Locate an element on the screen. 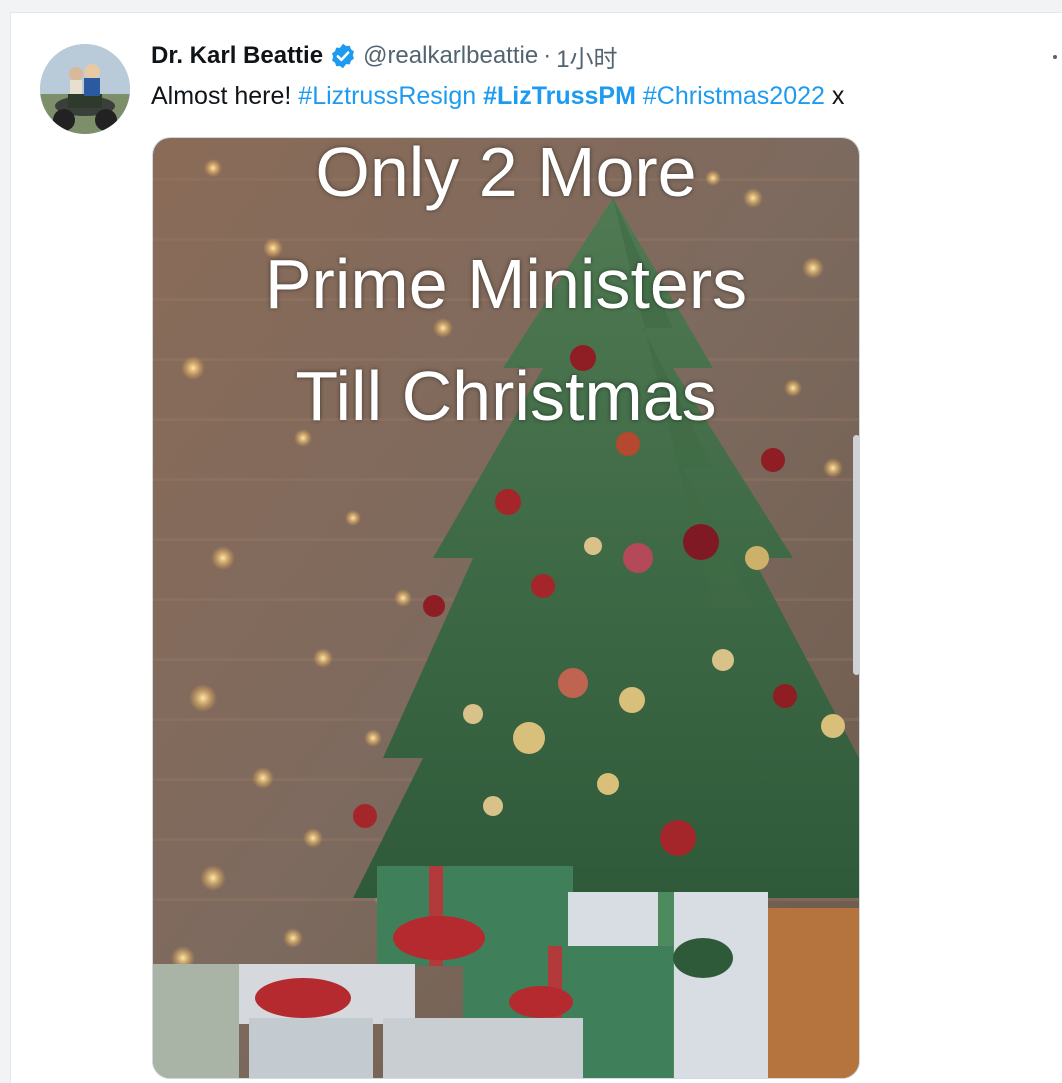  tweet-timestamp: 1小时 is located at coordinates (586, 56).